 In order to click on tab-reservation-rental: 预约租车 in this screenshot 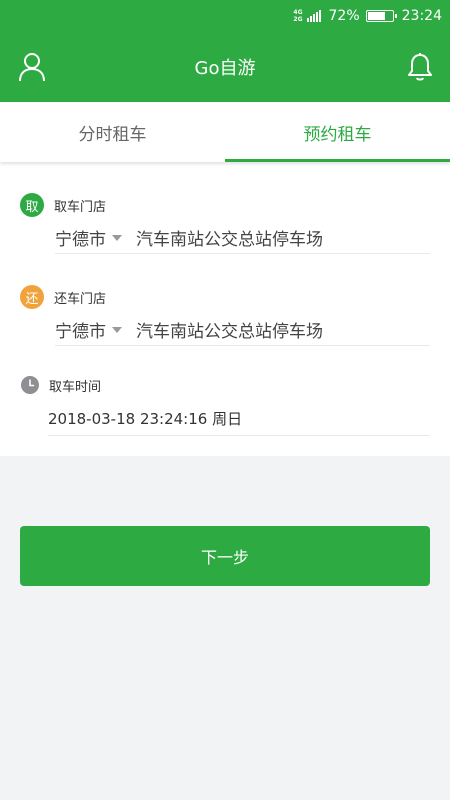, I will do `click(337, 132)`.